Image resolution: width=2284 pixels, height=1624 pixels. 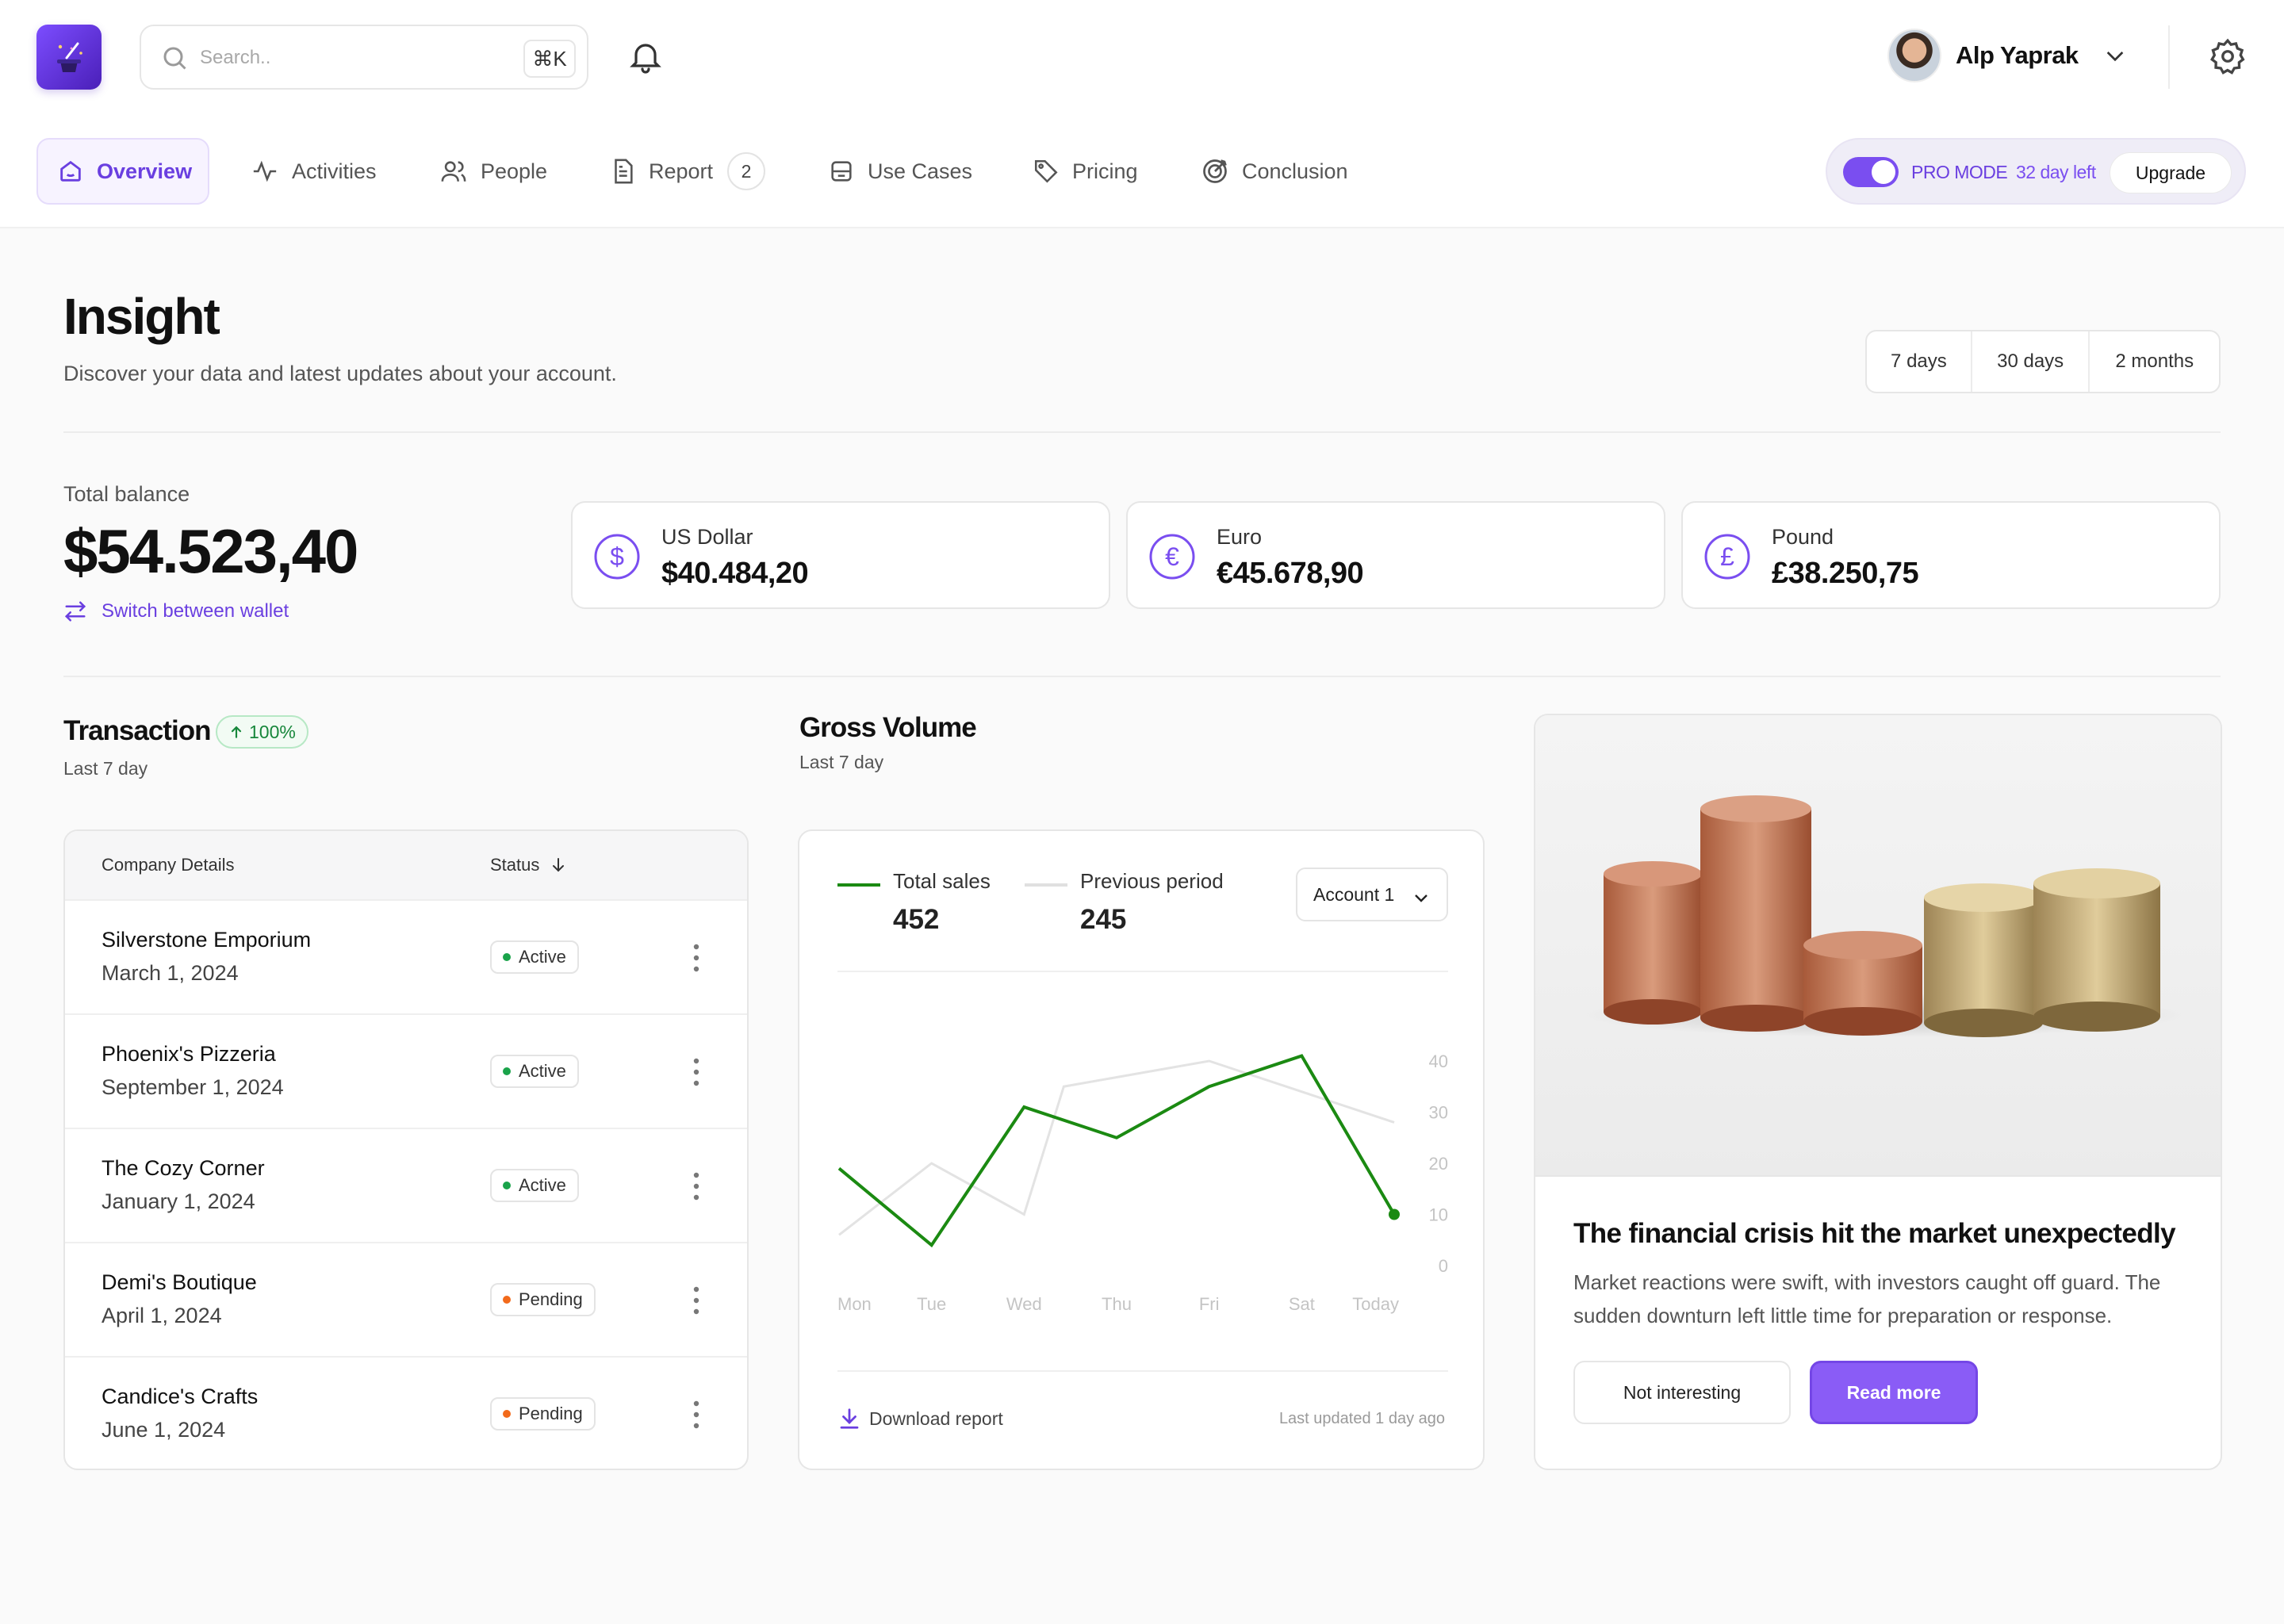 I want to click on download-icon, so click(x=849, y=1418).